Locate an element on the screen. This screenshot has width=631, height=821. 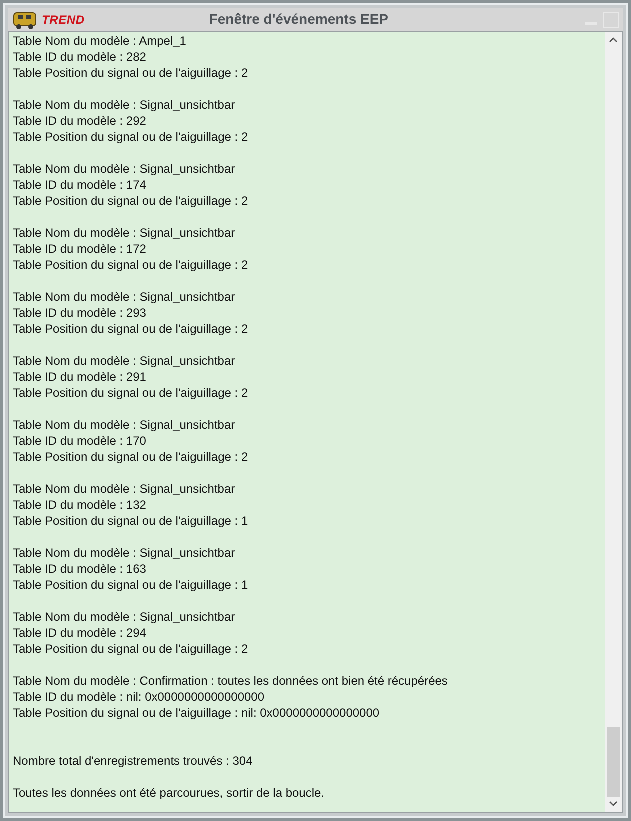
log-line: Table ID du modèle : 174 is located at coordinates (79, 185).